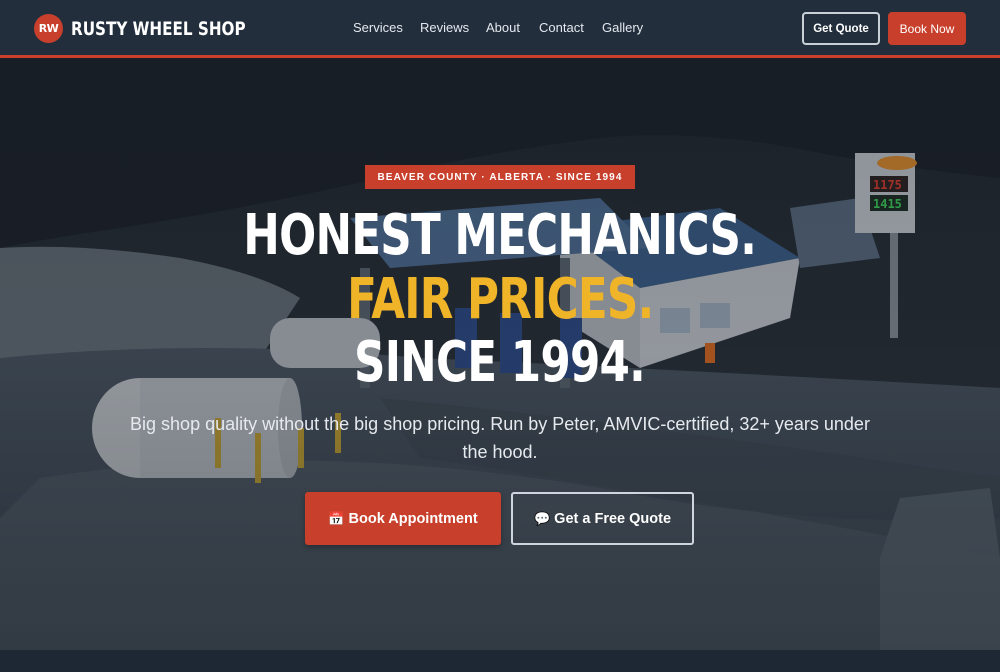 The height and width of the screenshot is (672, 1000). I want to click on nav-link-reviews: Reviews, so click(444, 27).